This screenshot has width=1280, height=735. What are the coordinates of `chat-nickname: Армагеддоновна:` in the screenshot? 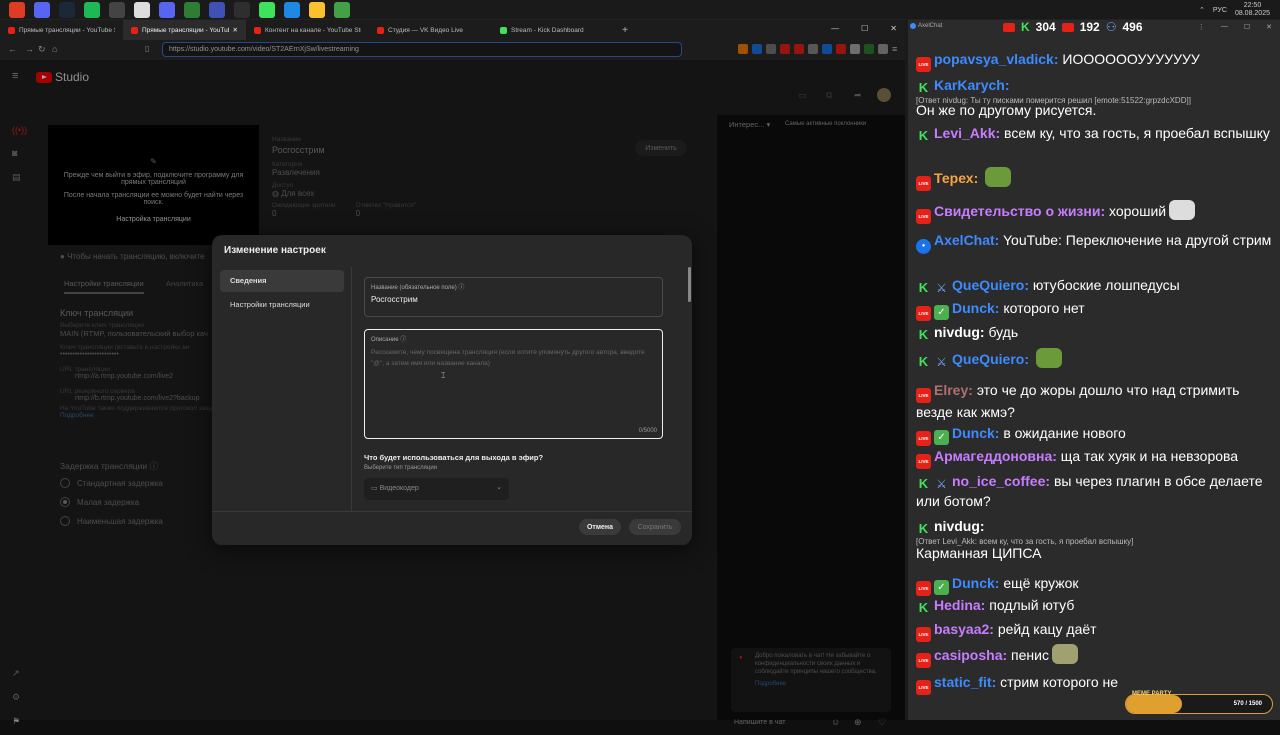 It's located at (995, 456).